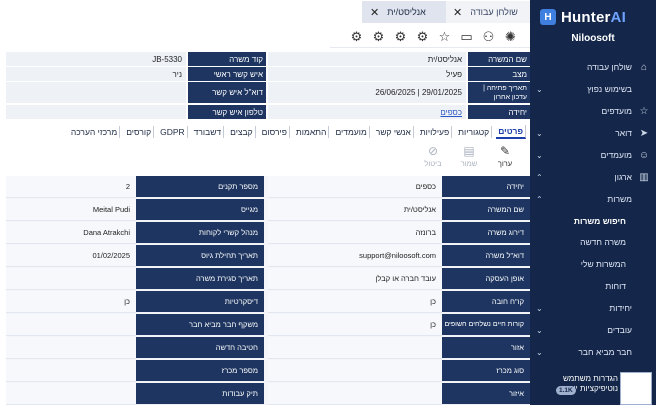 This screenshot has height=405, width=656. I want to click on detail-label: אזור, so click(486, 348).